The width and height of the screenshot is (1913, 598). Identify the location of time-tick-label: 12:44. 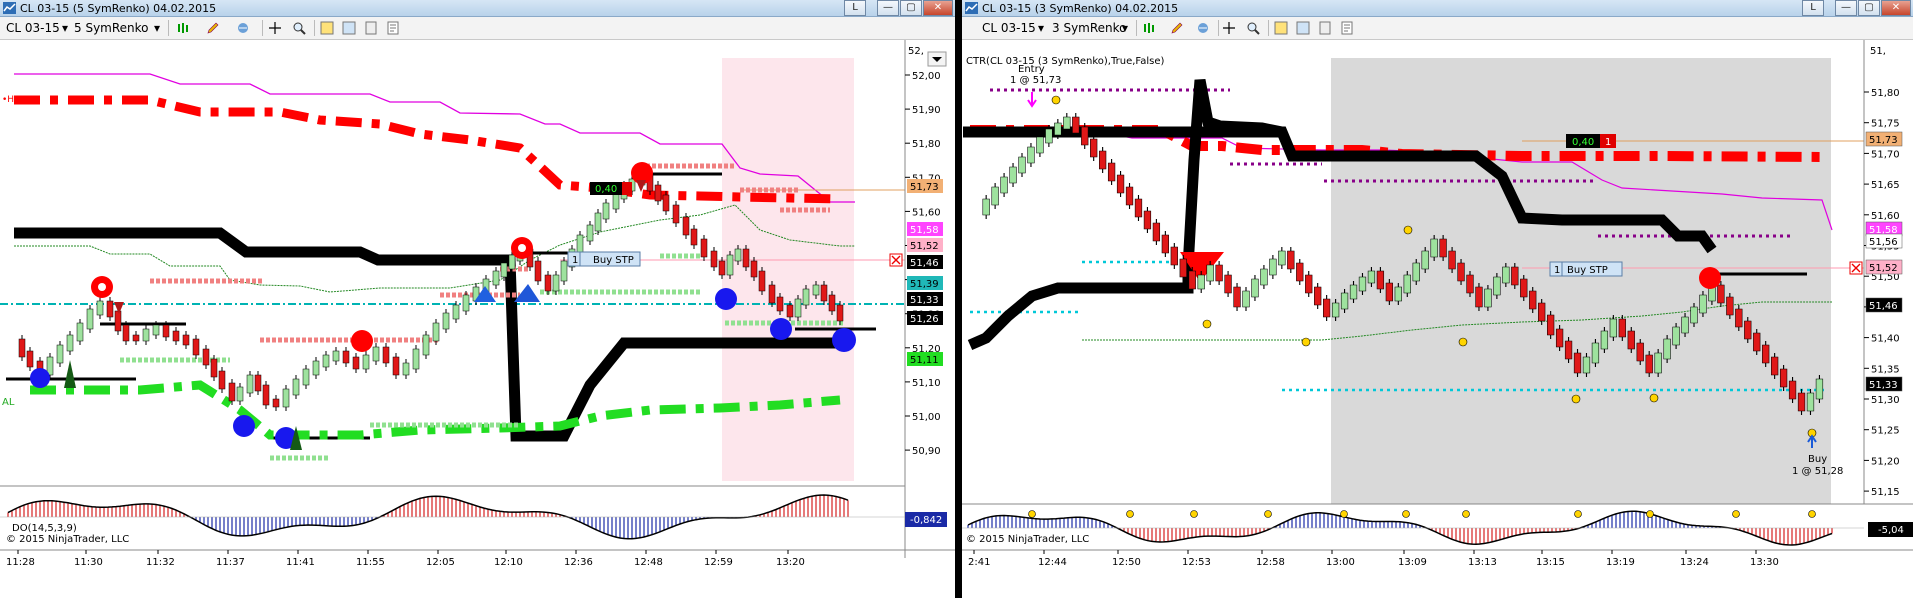
(1052, 562).